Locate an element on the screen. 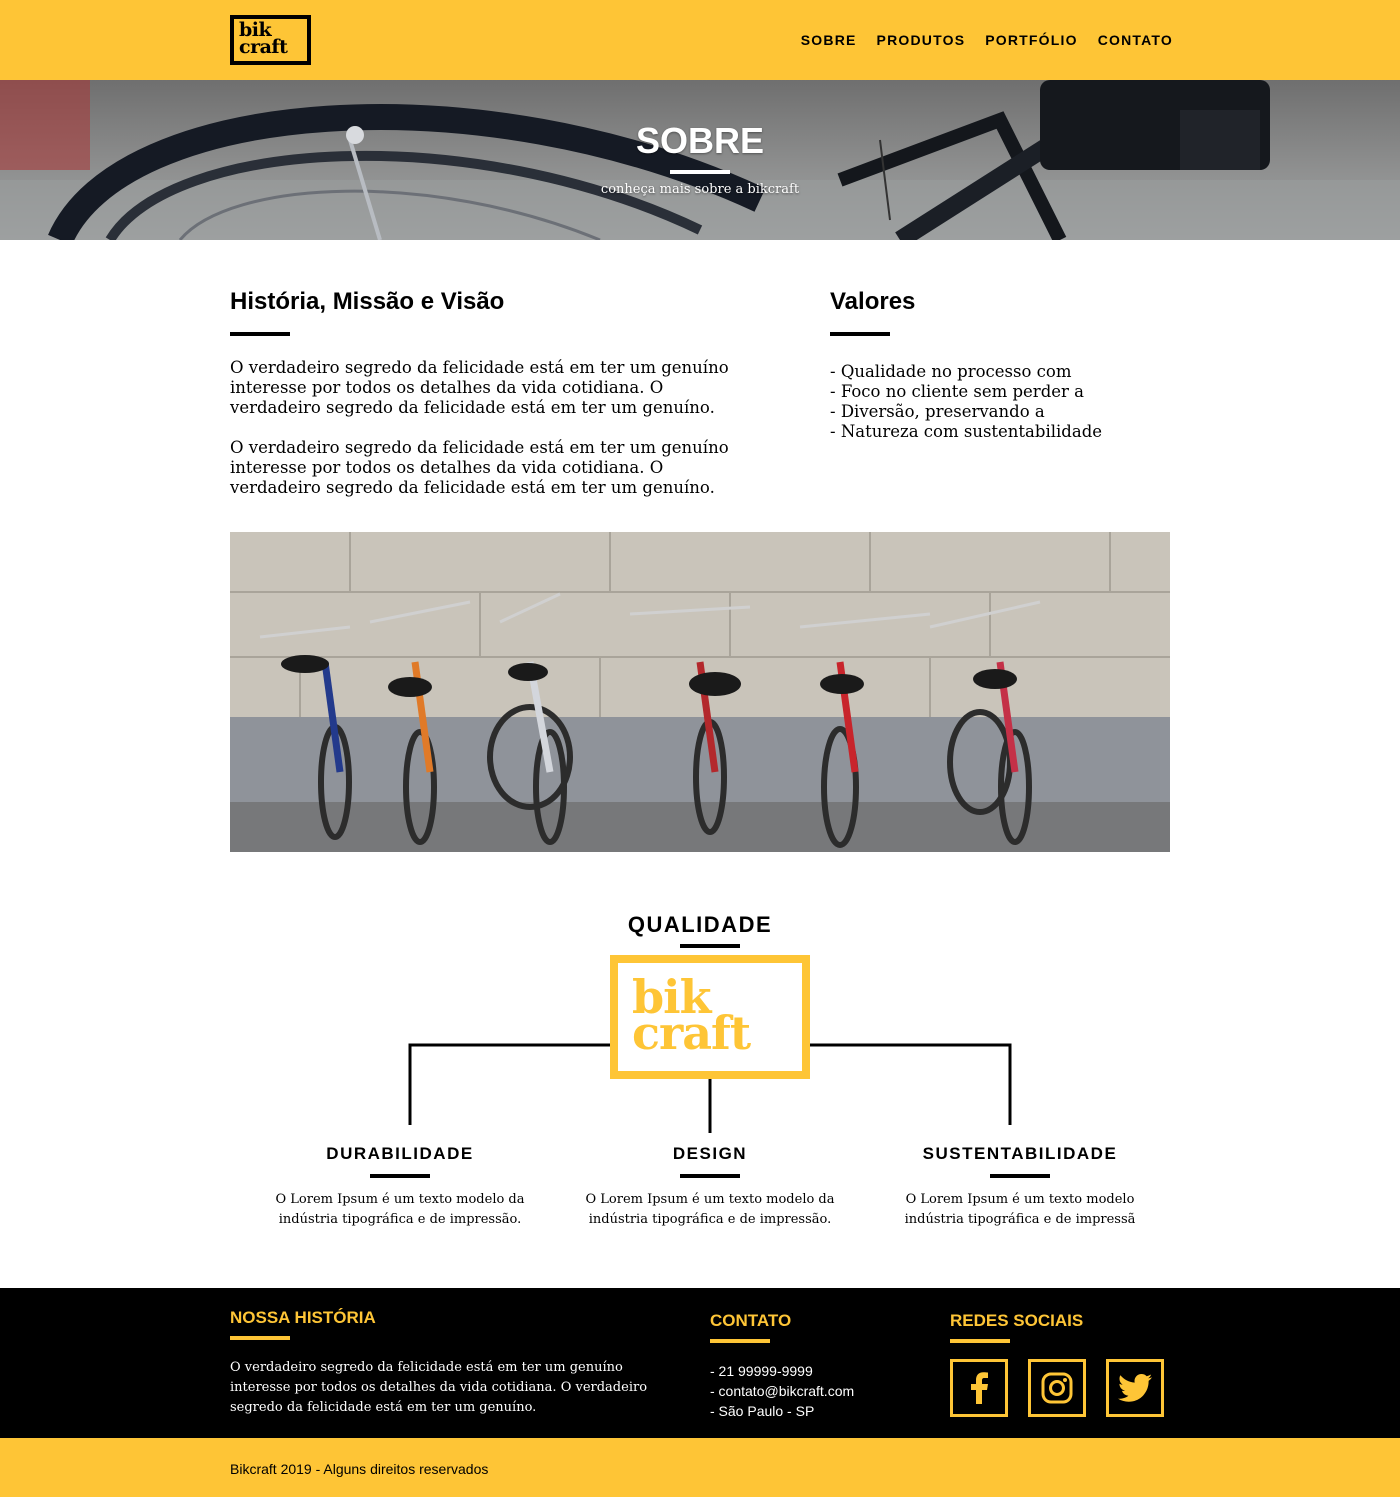 The height and width of the screenshot is (1497, 1400). feature-title: DESIGN is located at coordinates (710, 1153).